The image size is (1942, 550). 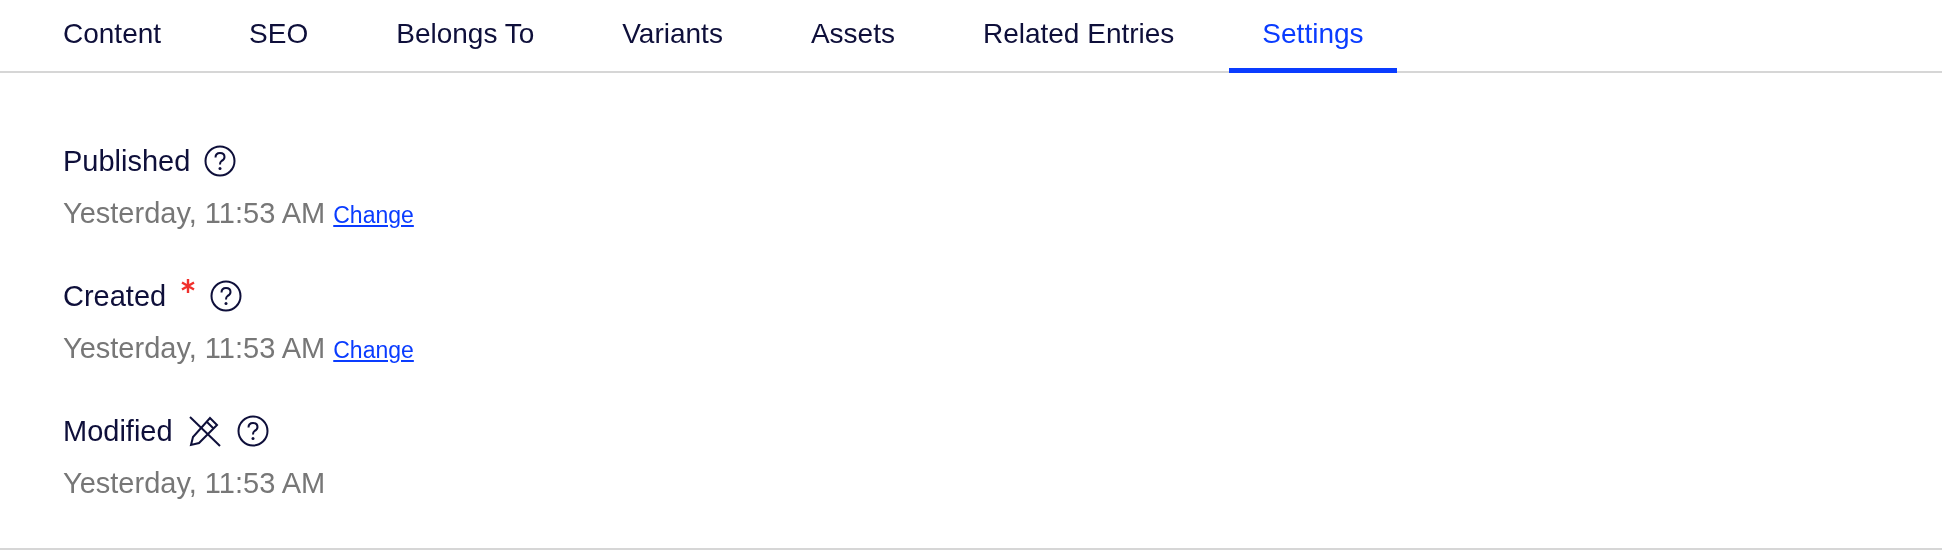 I want to click on tab: Assets, so click(x=852, y=39).